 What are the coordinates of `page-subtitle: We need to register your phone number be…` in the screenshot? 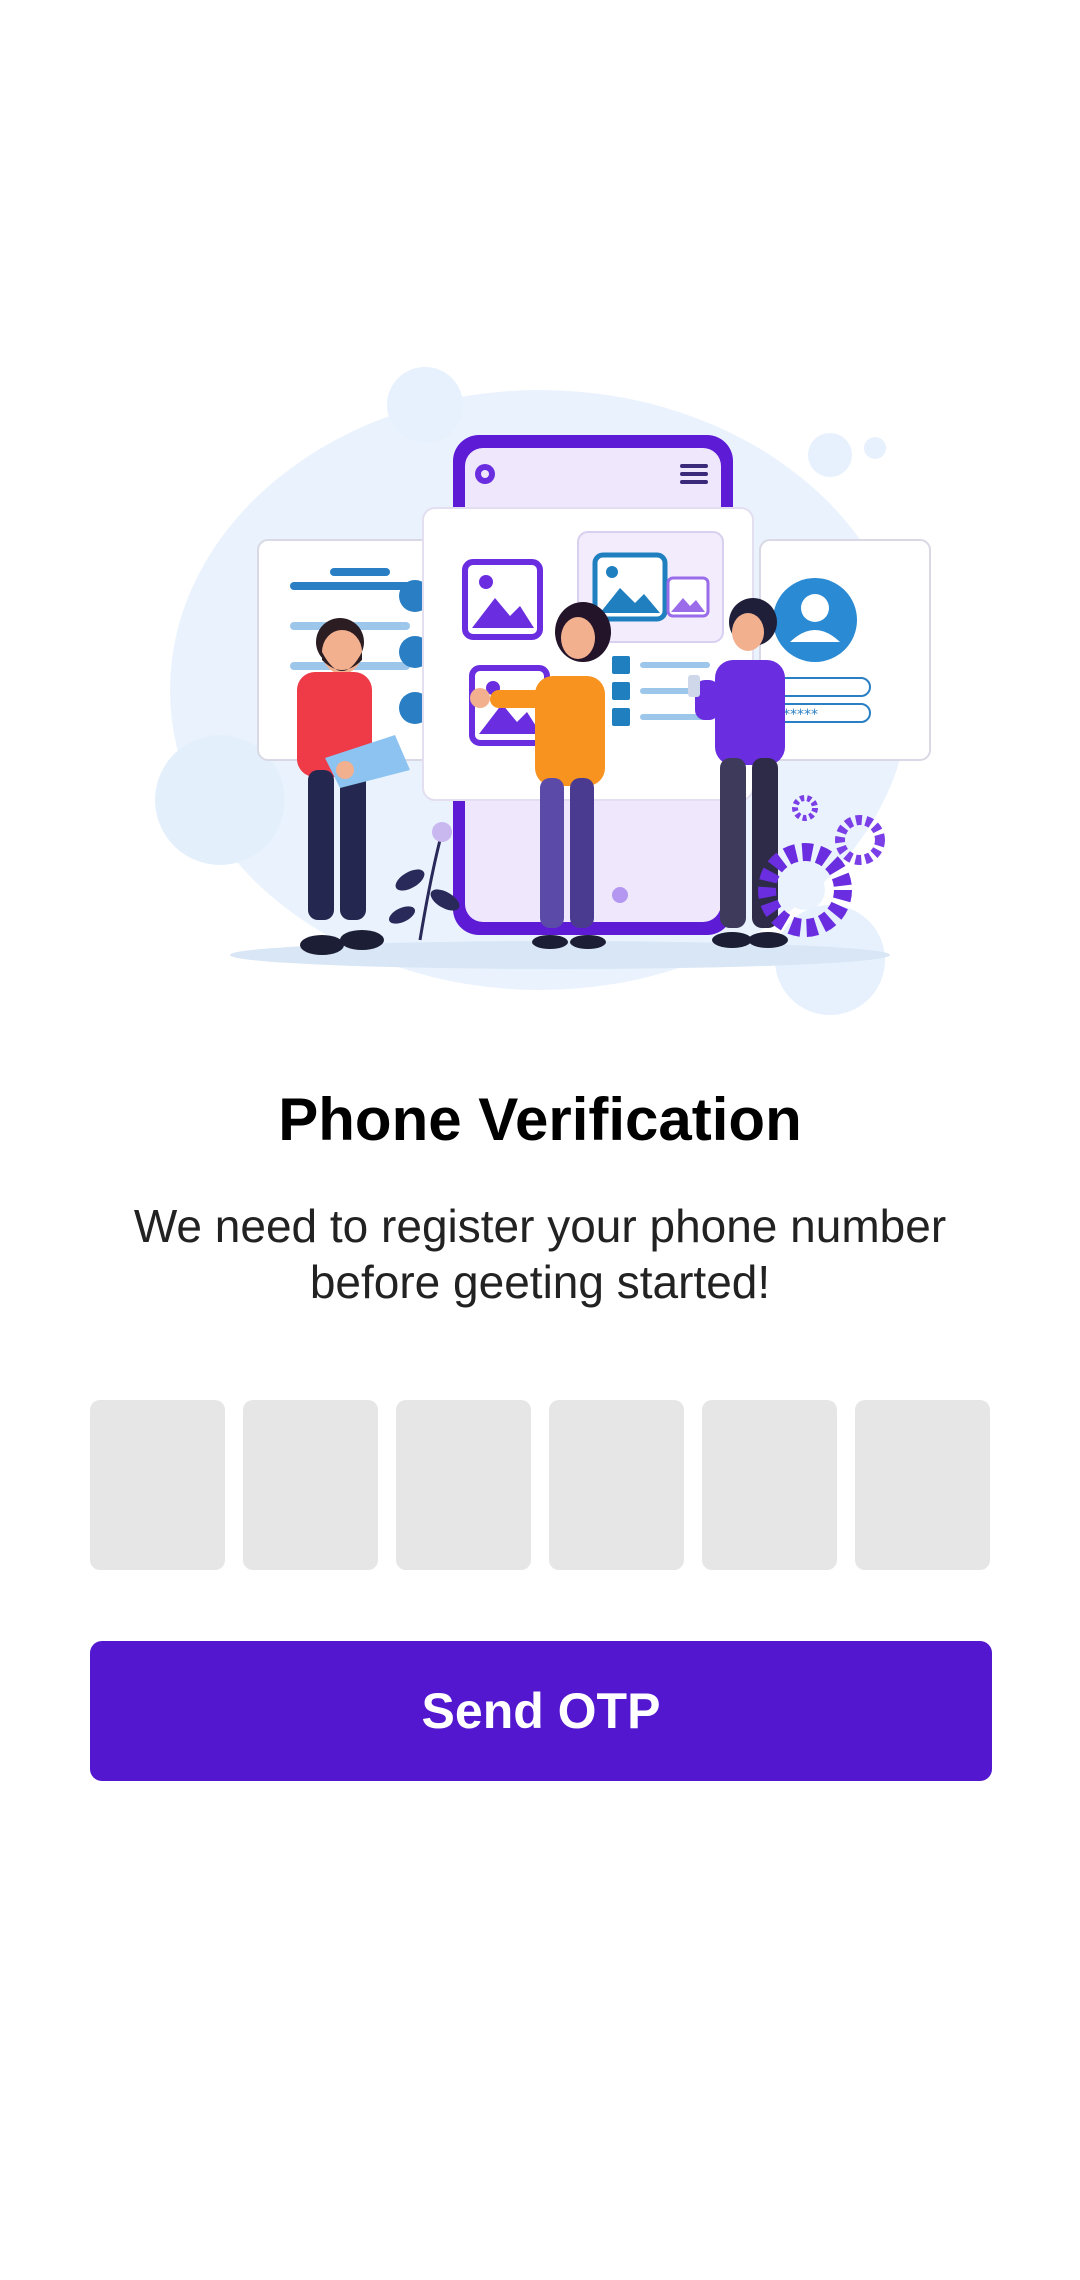 It's located at (540, 1254).